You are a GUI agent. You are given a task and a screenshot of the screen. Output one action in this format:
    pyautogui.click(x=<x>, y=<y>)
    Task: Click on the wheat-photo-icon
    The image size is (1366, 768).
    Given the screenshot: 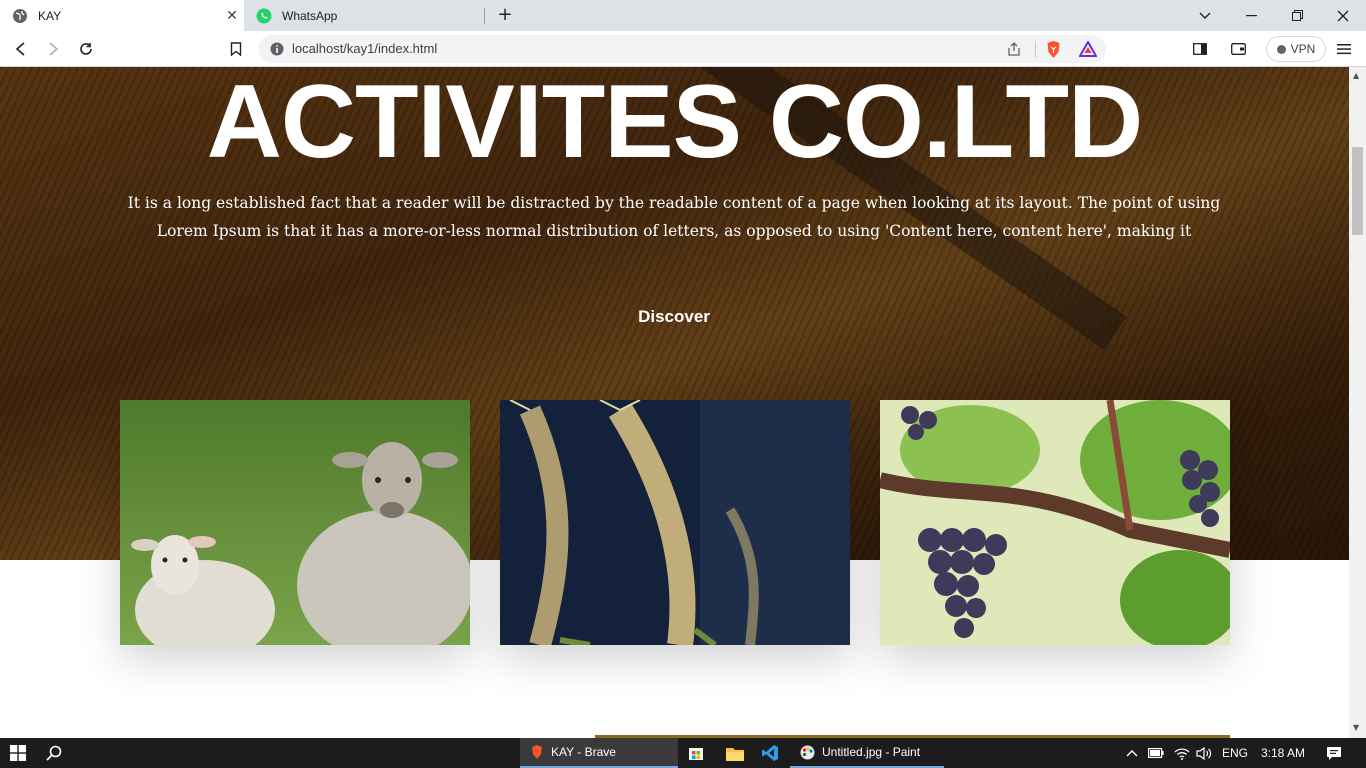 What is the action you would take?
    pyautogui.click(x=675, y=522)
    